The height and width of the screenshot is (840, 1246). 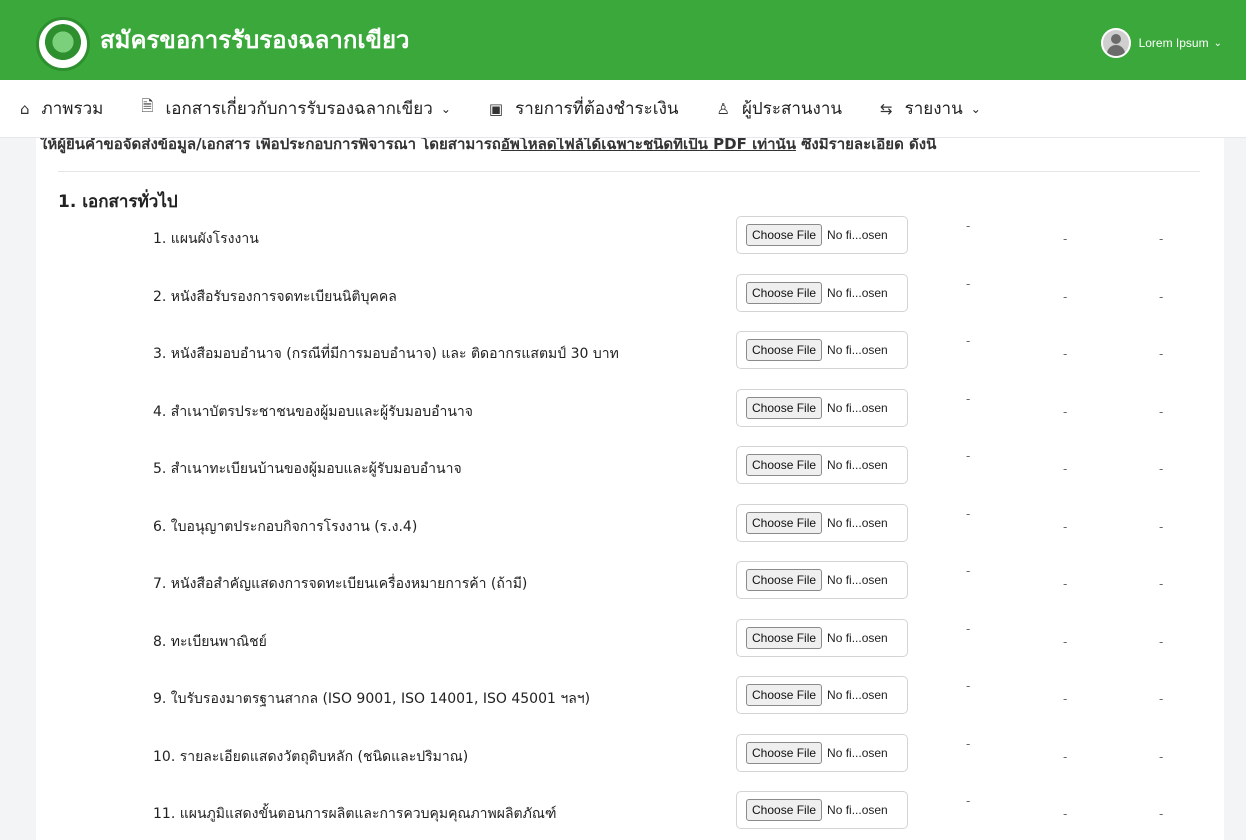 I want to click on logo-emblem, so click(x=63, y=44).